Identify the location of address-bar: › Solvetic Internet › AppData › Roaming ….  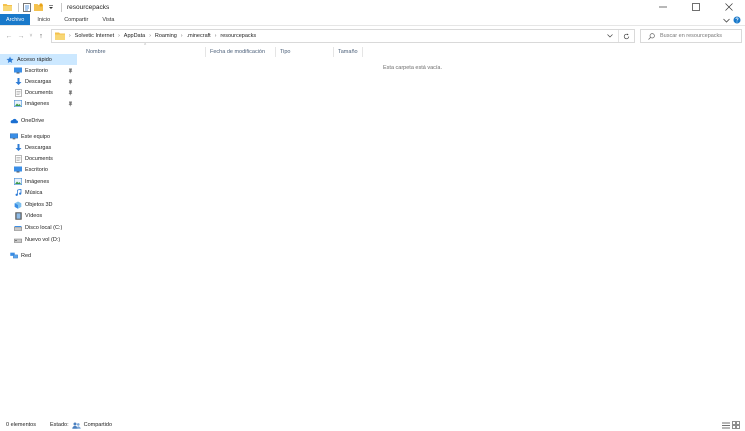
(343, 36).